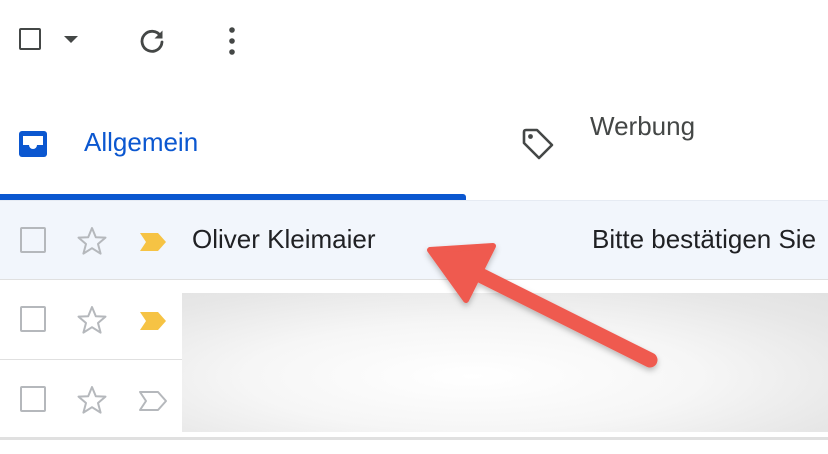  What do you see at coordinates (153, 401) in the screenshot?
I see `not-important-marker-icon` at bounding box center [153, 401].